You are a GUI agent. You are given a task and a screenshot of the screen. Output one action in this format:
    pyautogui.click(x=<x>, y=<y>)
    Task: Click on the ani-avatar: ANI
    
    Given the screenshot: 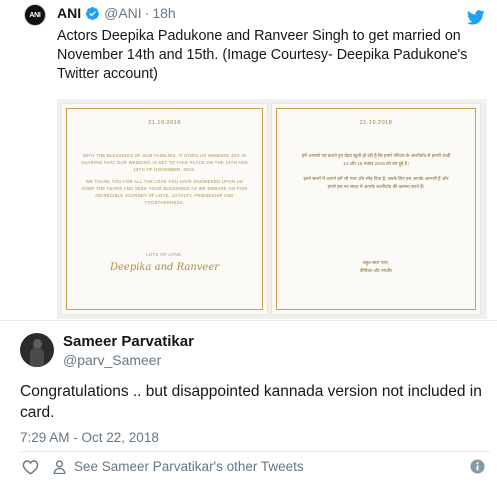 What is the action you would take?
    pyautogui.click(x=35, y=15)
    